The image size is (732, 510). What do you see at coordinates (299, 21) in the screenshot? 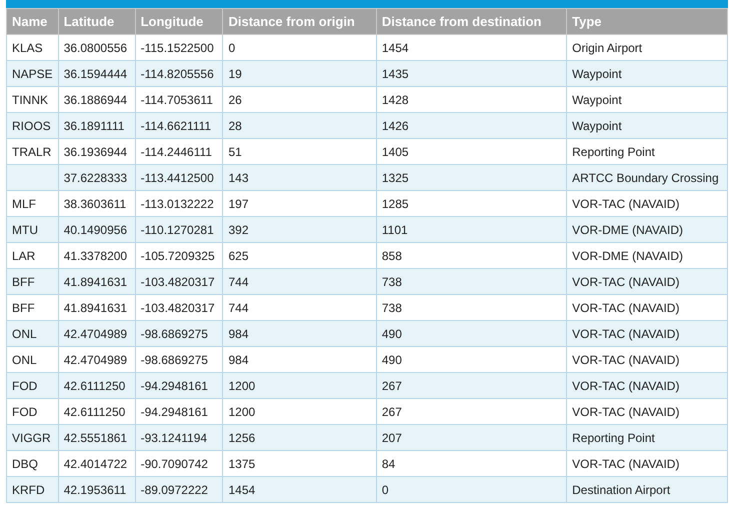
I see `column-header: Distance from origin` at bounding box center [299, 21].